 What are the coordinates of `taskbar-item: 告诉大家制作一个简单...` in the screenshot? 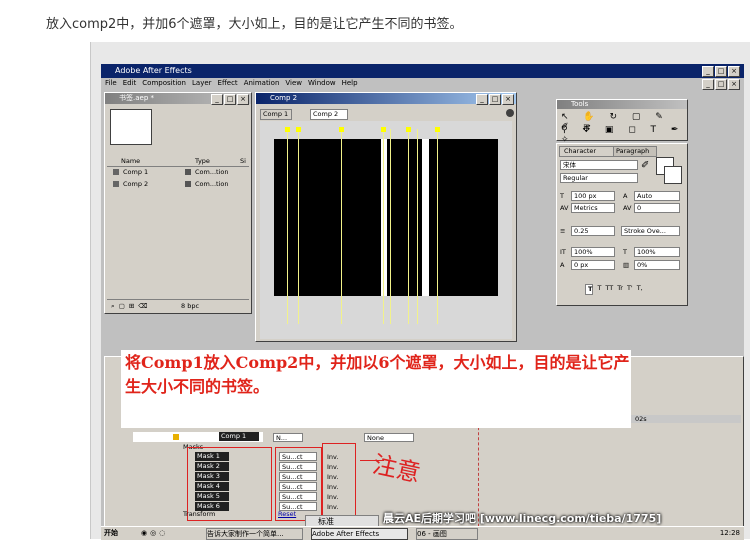 It's located at (254, 534).